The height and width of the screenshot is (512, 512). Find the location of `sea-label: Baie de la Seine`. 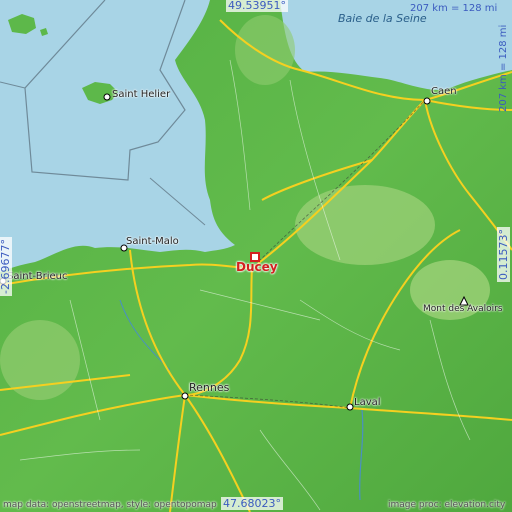

sea-label: Baie de la Seine is located at coordinates (382, 18).